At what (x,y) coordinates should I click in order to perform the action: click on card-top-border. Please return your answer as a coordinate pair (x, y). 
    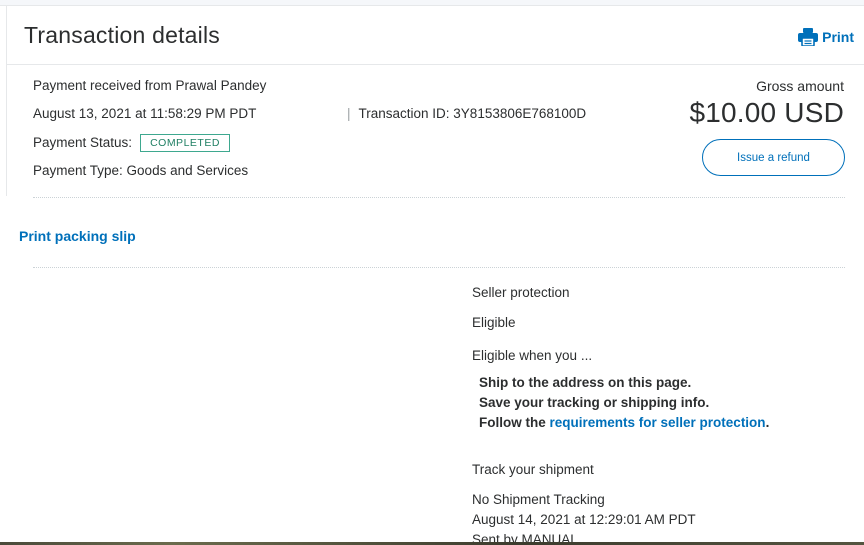
    Looking at the image, I should click on (432, 3).